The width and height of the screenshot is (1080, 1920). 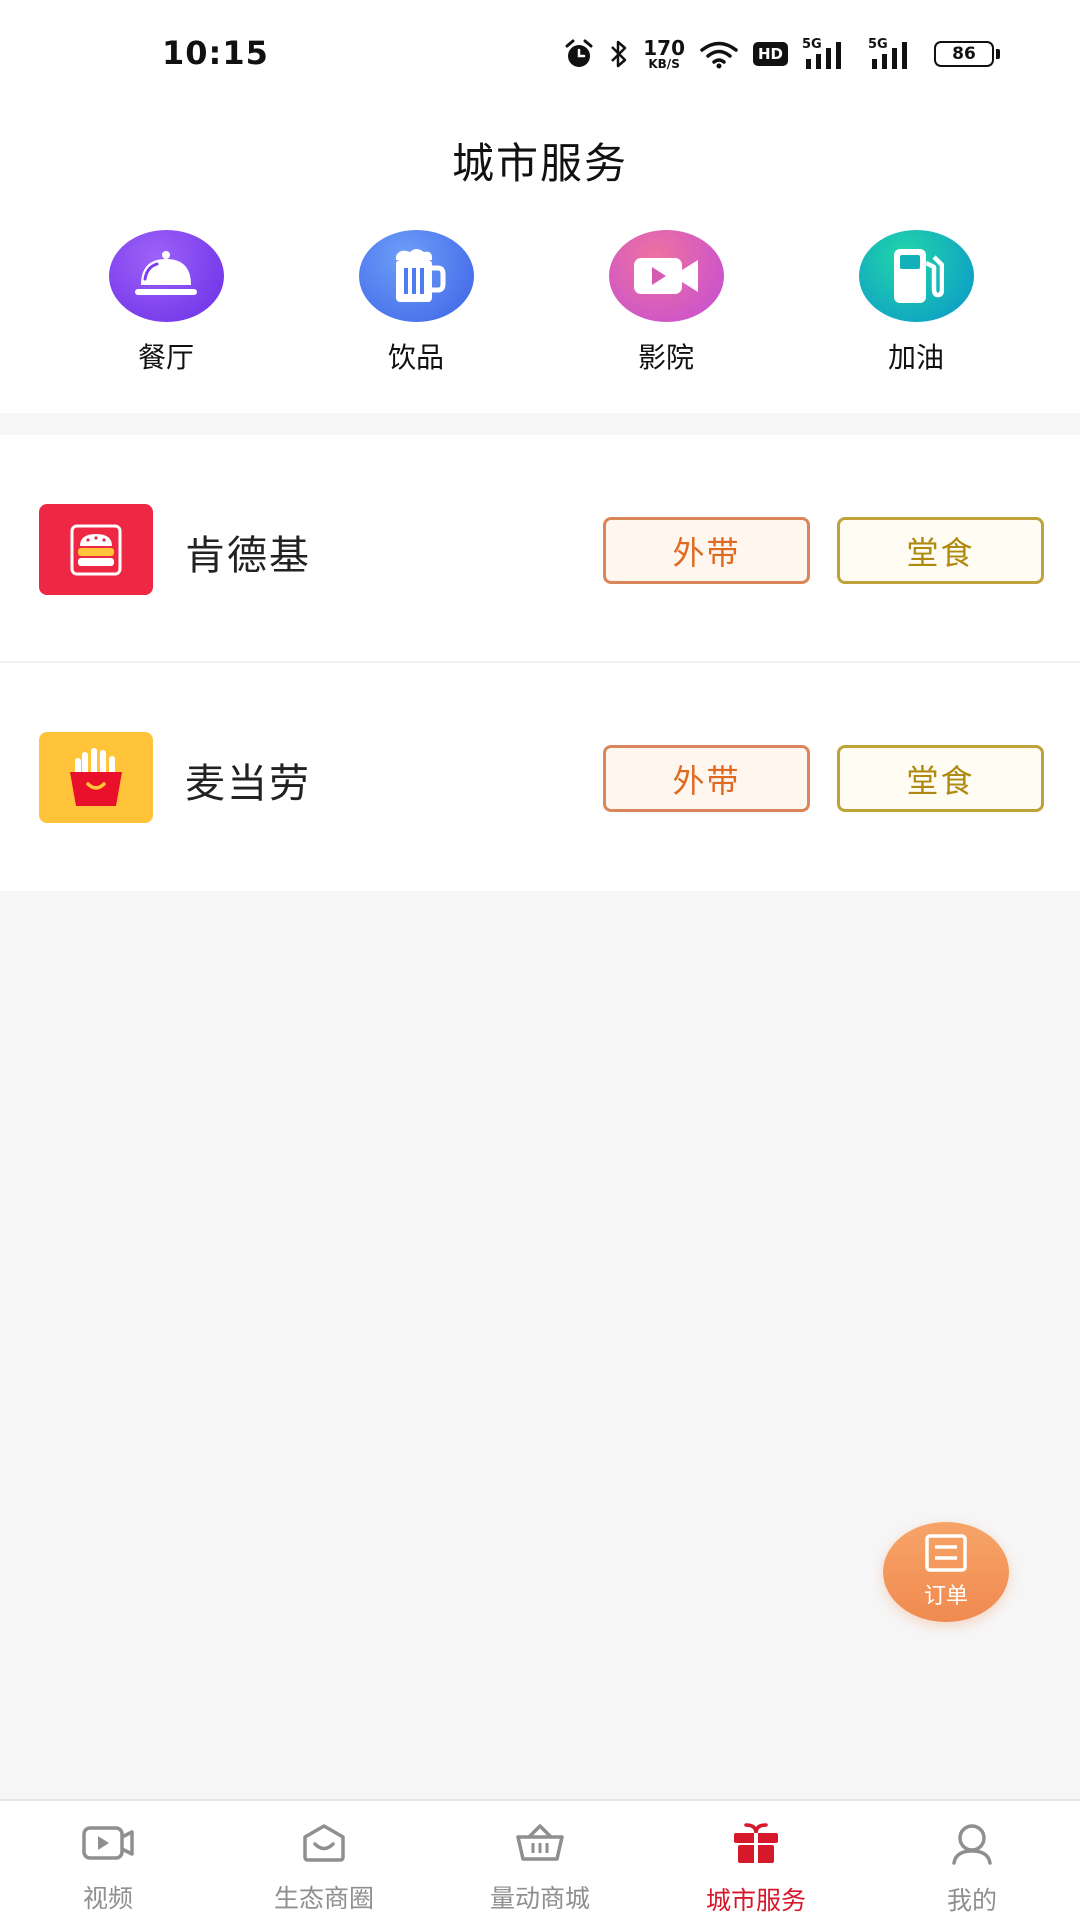 I want to click on order-list-icon, so click(x=946, y=1555).